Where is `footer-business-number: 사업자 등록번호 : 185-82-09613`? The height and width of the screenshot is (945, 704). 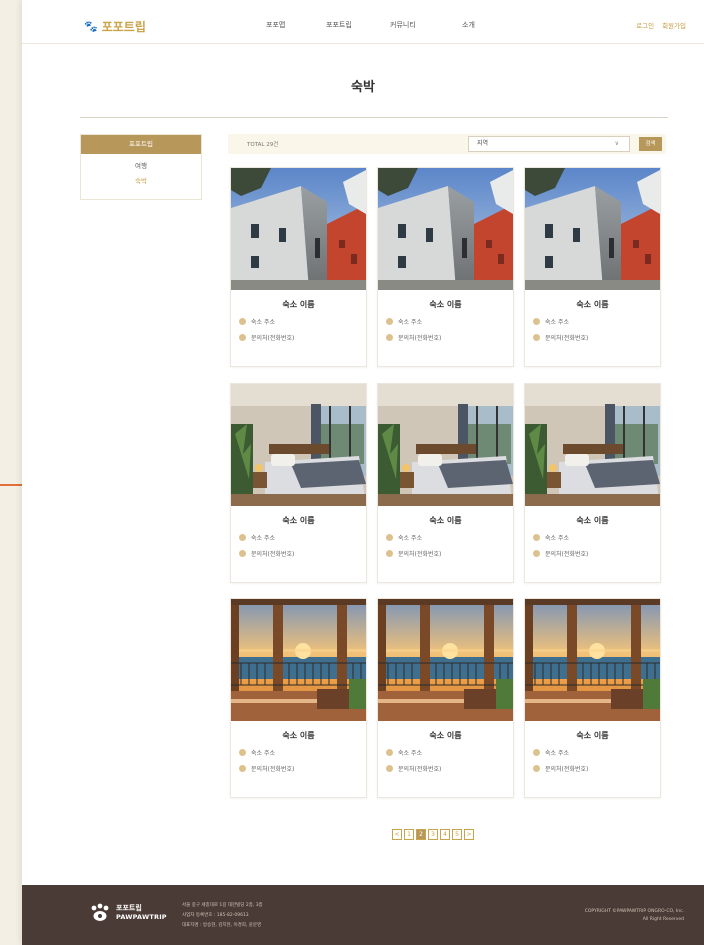
footer-business-number: 사업자 등록번호 : 185-82-09613 is located at coordinates (215, 915).